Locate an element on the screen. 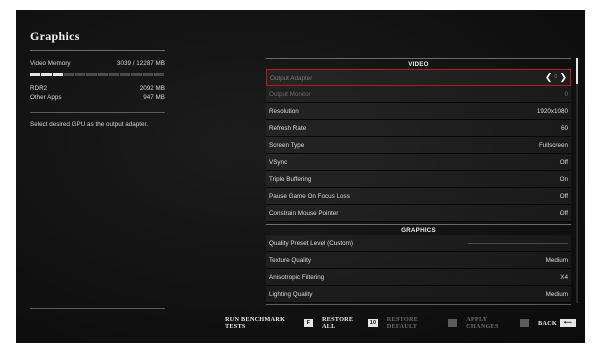 Image resolution: width=600 pixels, height=360 pixels. key-hint: F is located at coordinates (308, 323).